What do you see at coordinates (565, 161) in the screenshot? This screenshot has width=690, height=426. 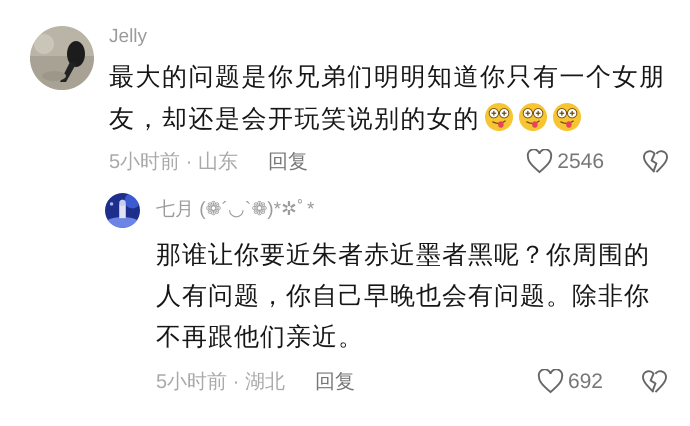 I see `like-button: 2546` at bounding box center [565, 161].